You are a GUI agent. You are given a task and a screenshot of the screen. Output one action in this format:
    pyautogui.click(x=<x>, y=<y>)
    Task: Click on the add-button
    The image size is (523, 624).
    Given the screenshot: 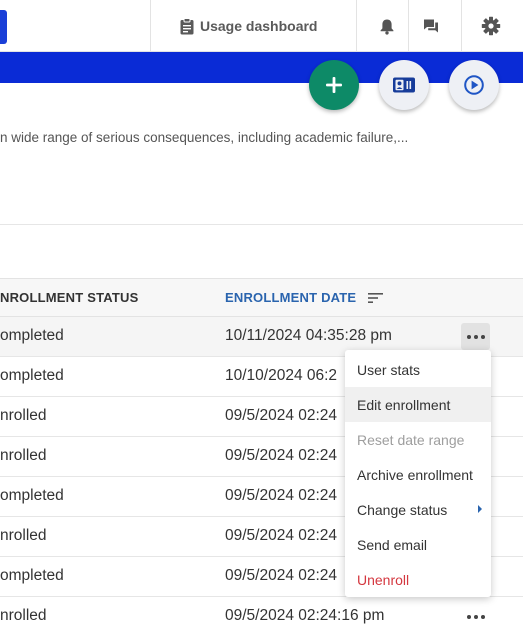 What is the action you would take?
    pyautogui.click(x=334, y=85)
    